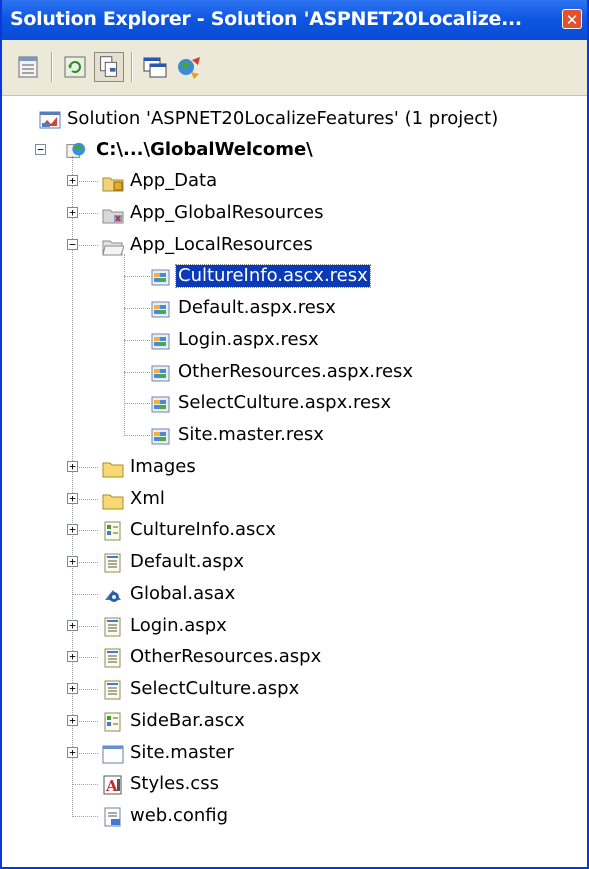 This screenshot has height=869, width=589. I want to click on stylesheet-icon: A, so click(112, 785).